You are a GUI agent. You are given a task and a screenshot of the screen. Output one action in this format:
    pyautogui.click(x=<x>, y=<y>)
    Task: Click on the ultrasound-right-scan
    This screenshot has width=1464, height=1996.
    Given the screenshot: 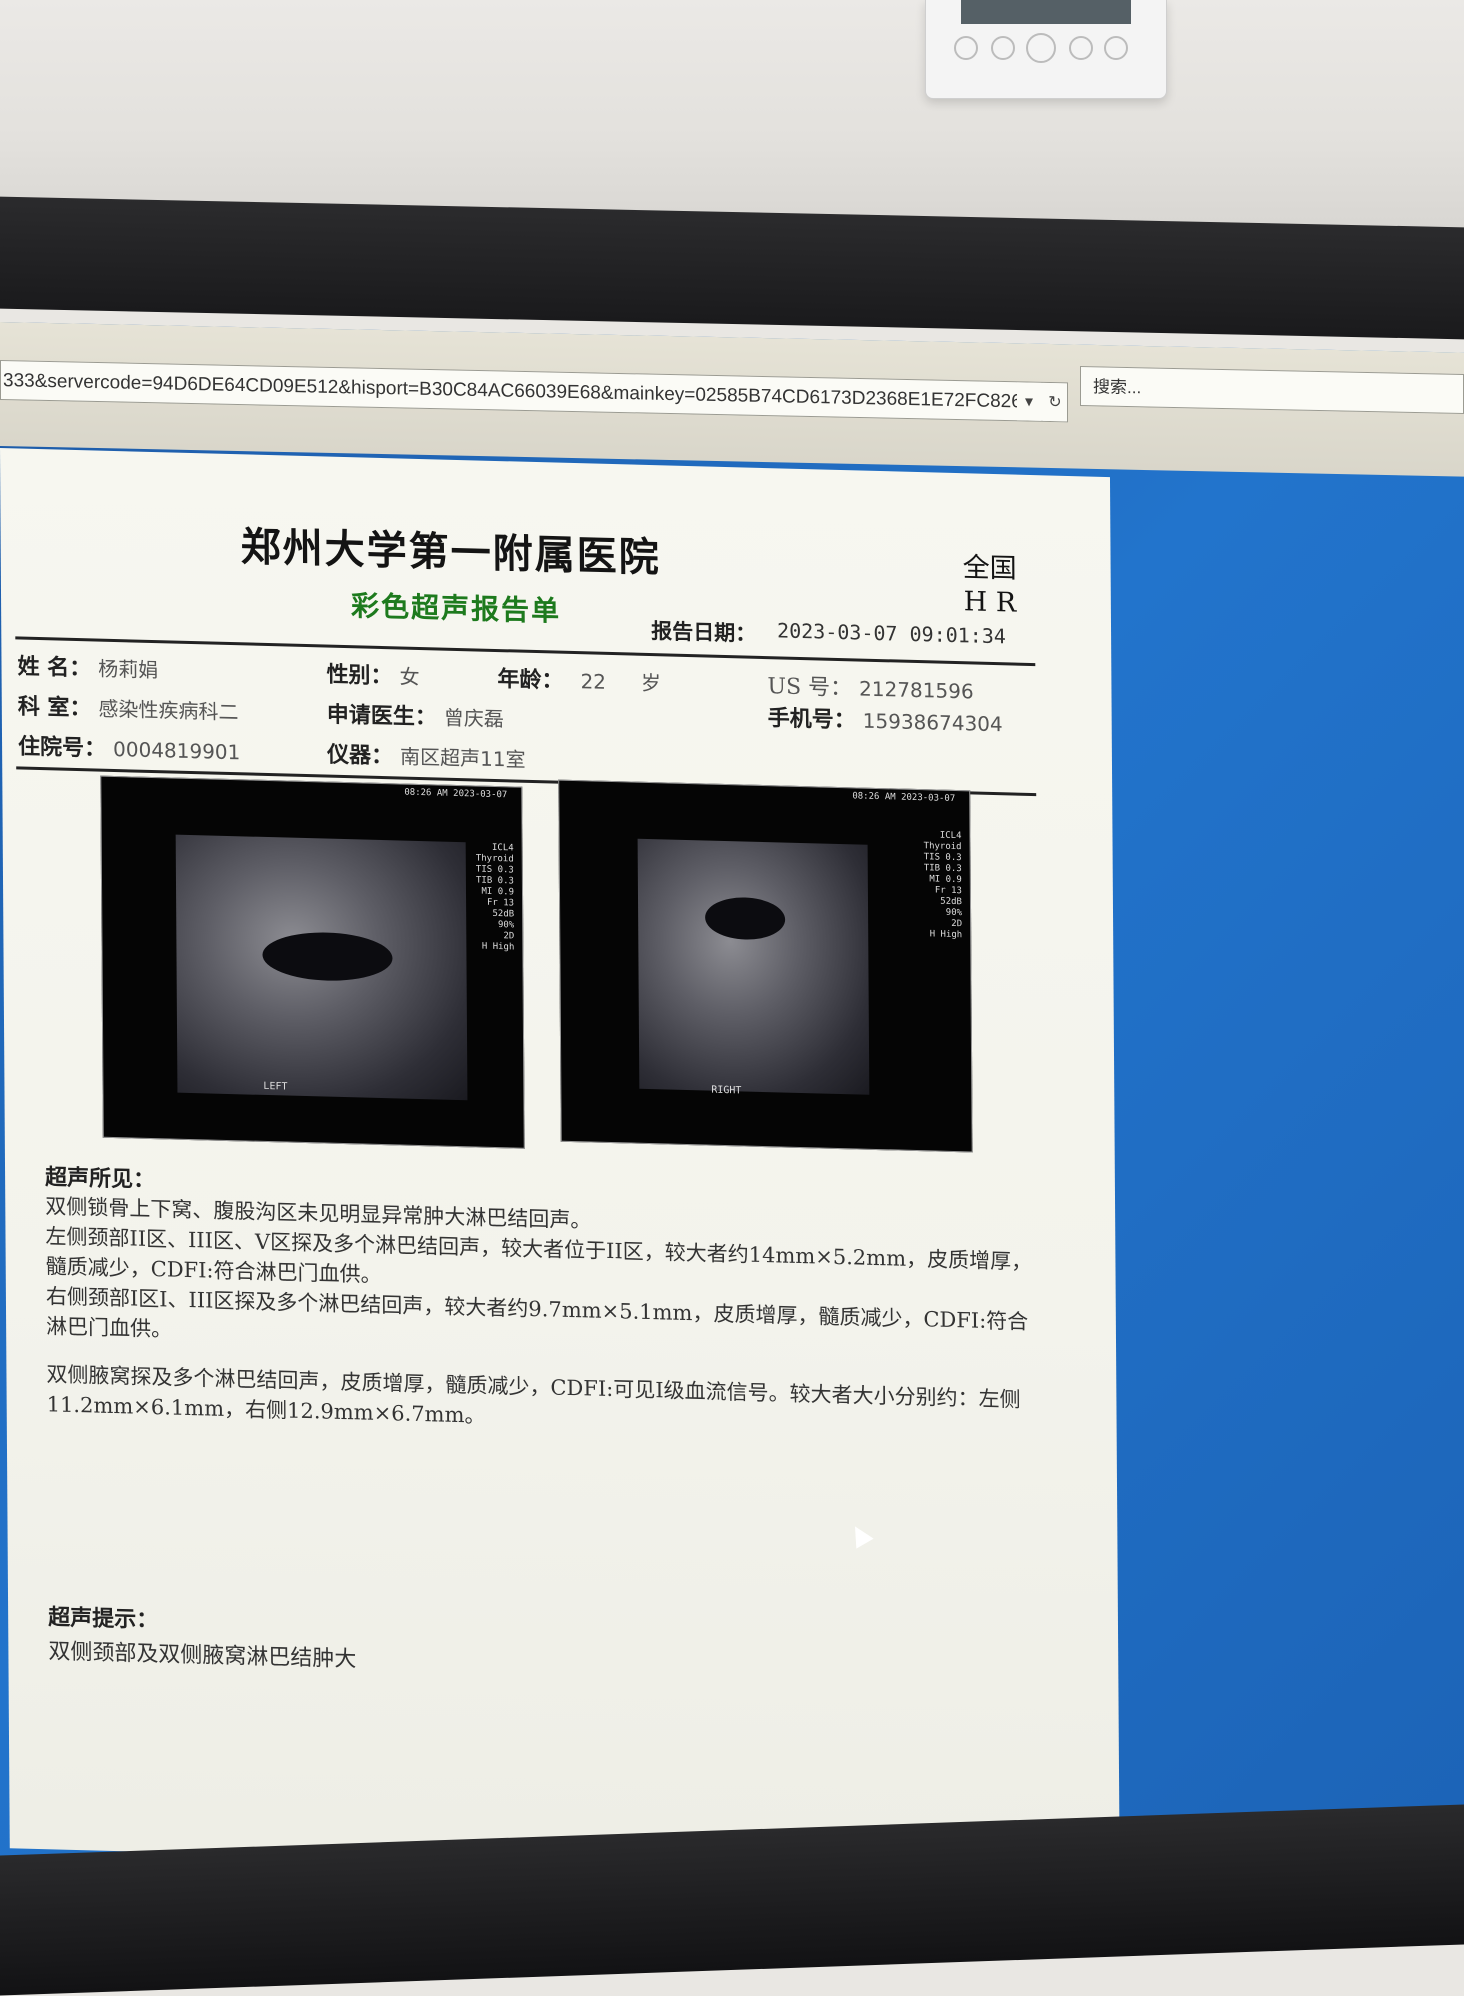 What is the action you would take?
    pyautogui.click(x=753, y=966)
    